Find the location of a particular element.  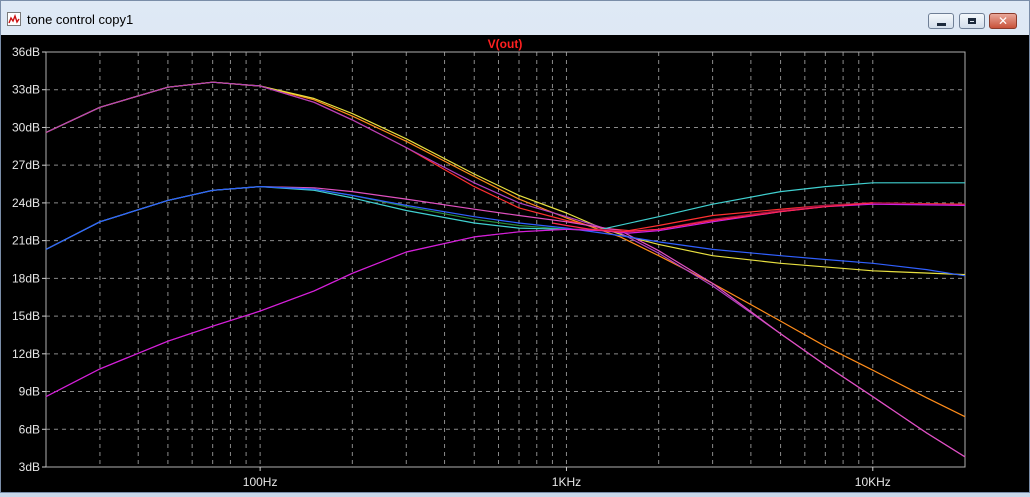

close-button: ✕ is located at coordinates (1003, 21).